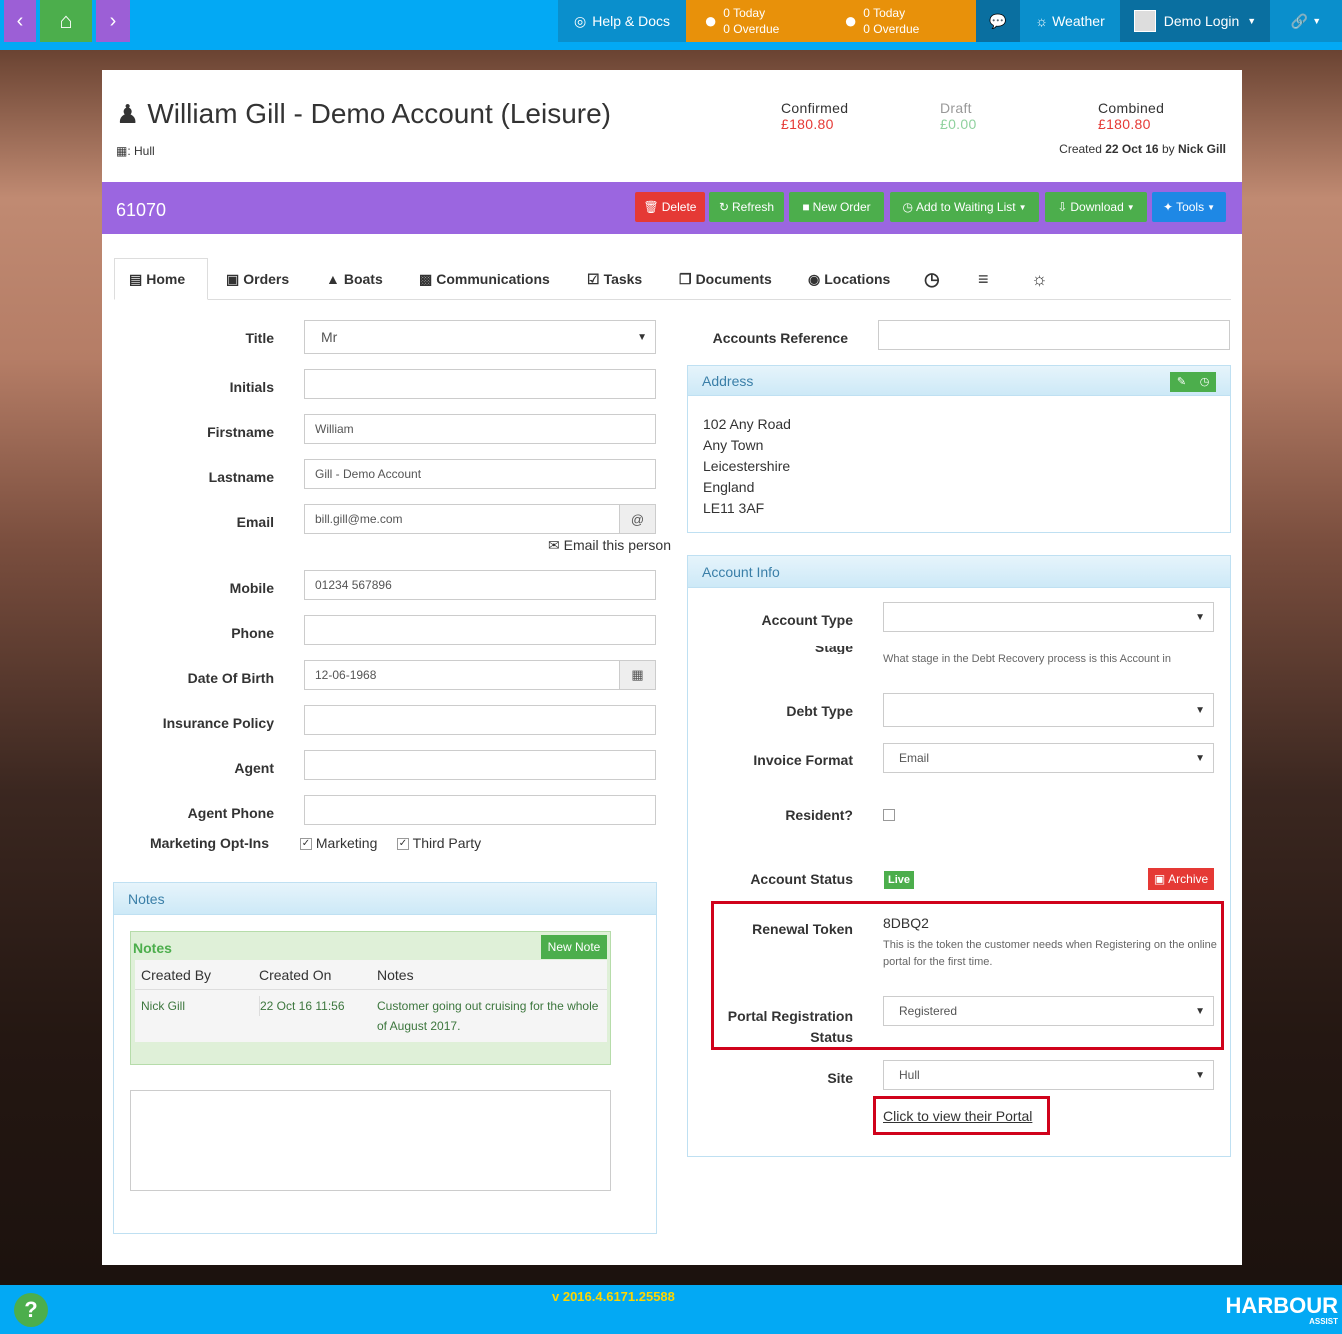 The height and width of the screenshot is (1334, 1342). I want to click on agent-input, so click(480, 765).